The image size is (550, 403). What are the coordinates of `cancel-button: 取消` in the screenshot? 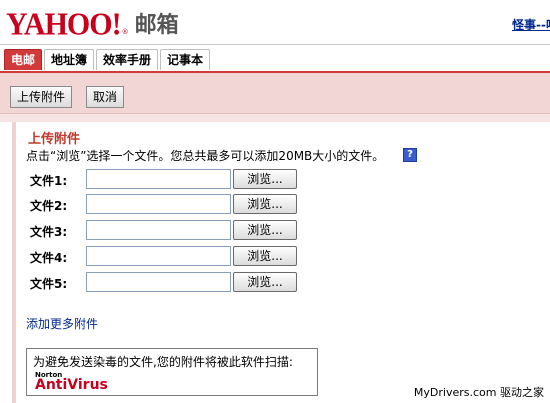 It's located at (105, 97).